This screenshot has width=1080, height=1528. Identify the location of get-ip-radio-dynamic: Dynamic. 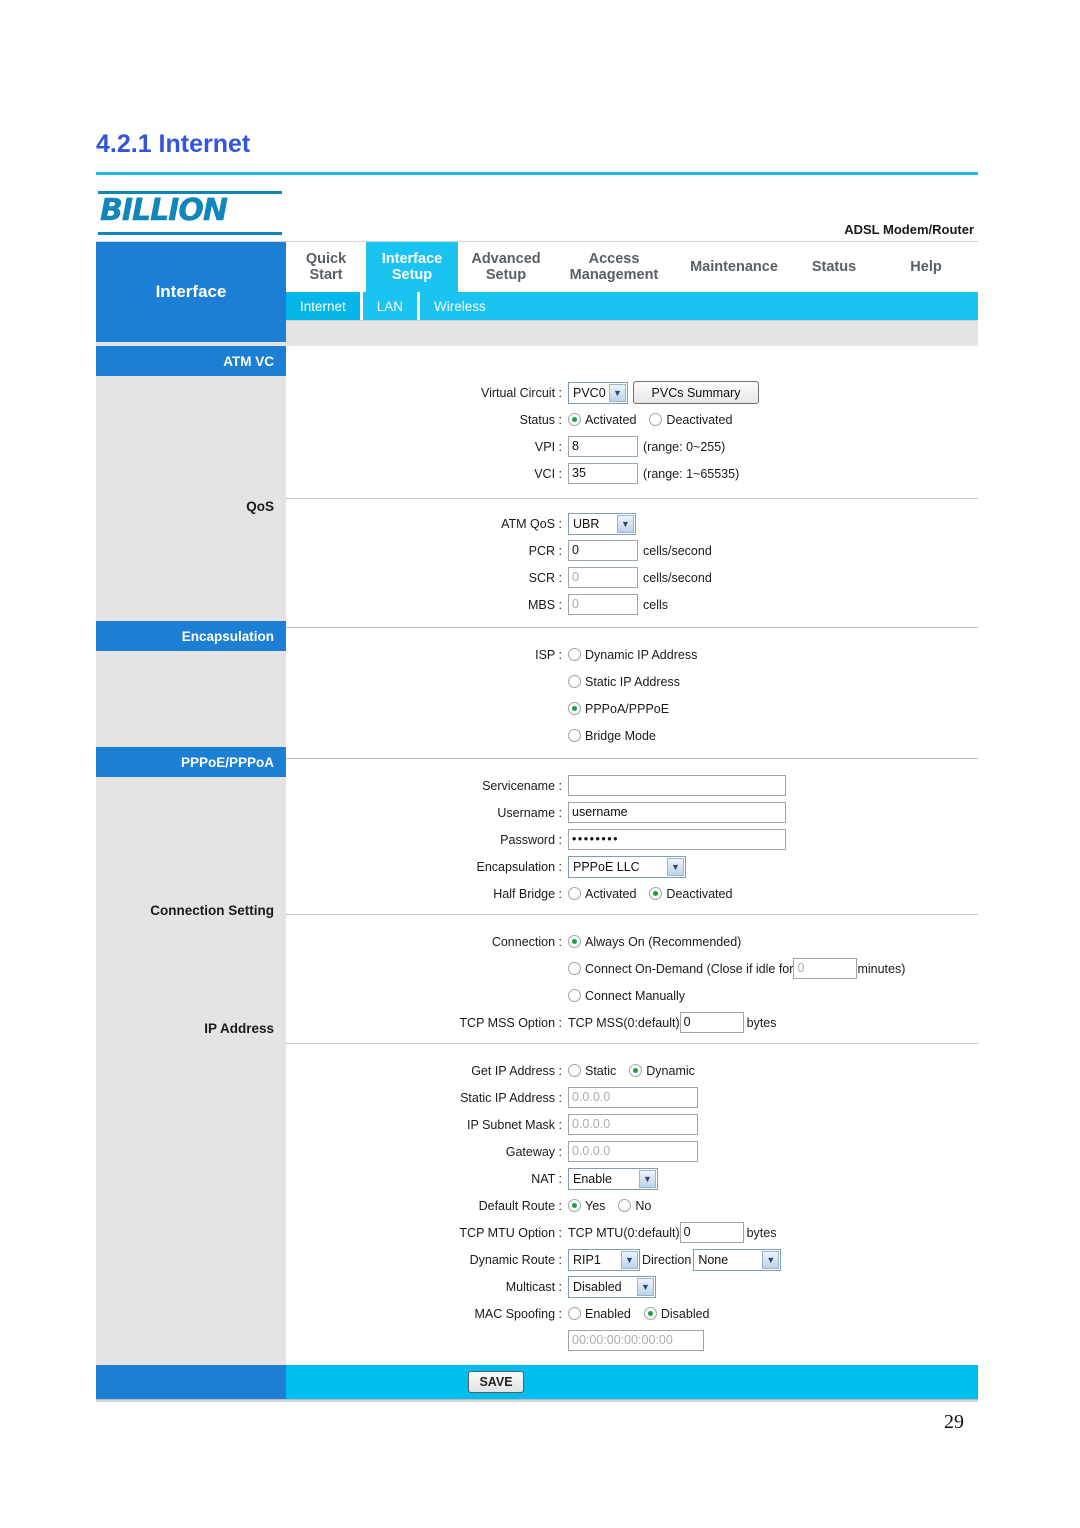
(662, 1071).